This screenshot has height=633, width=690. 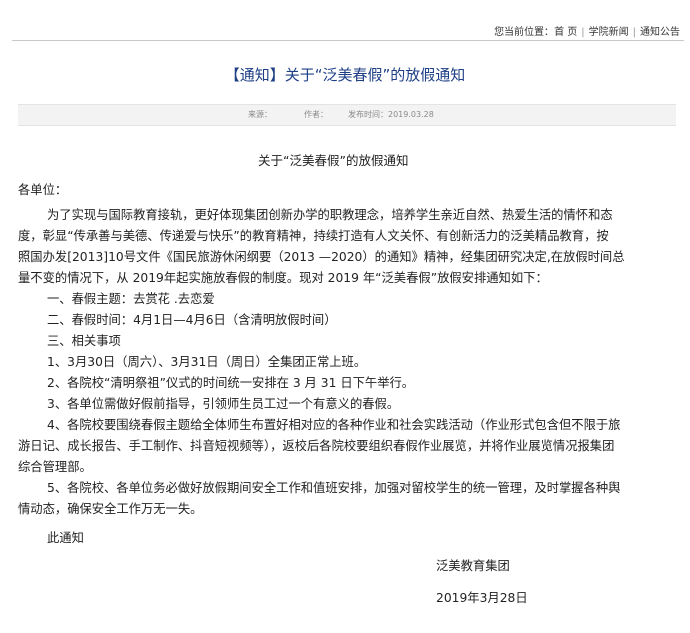 I want to click on meta-source: 来源：, so click(x=260, y=114).